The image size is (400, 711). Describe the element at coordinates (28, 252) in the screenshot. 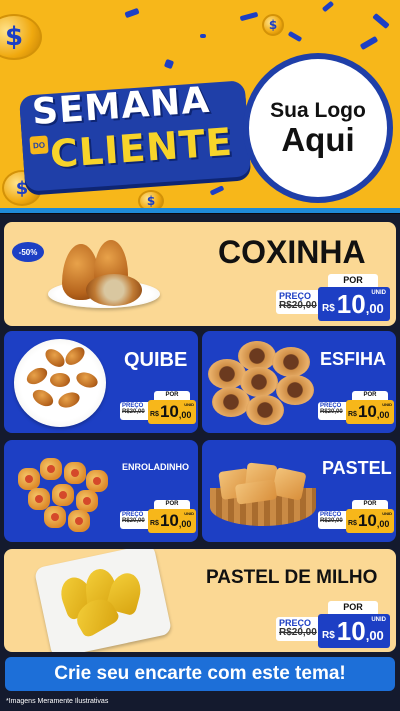

I see `discount-badge: -50%` at that location.